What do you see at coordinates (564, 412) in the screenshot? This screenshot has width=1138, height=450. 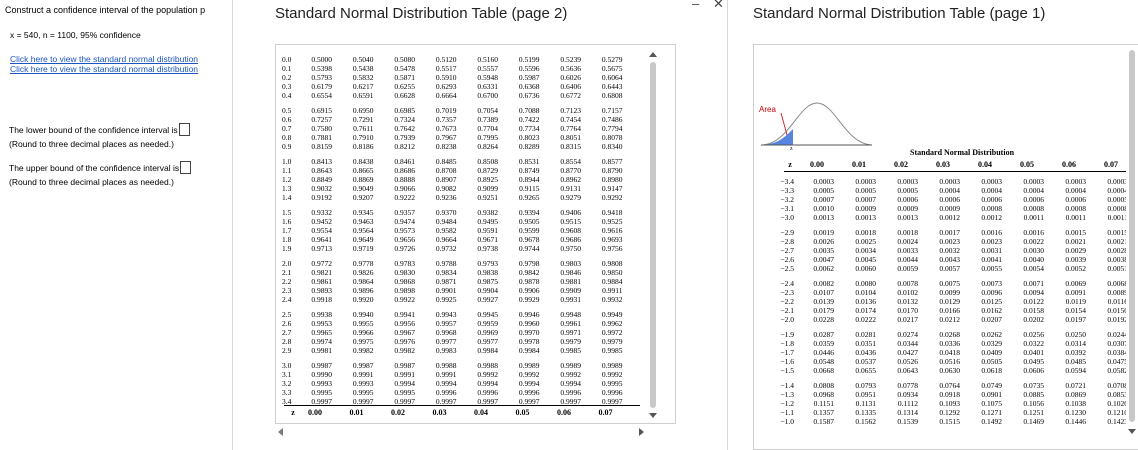 I see `column-header: 0.06` at bounding box center [564, 412].